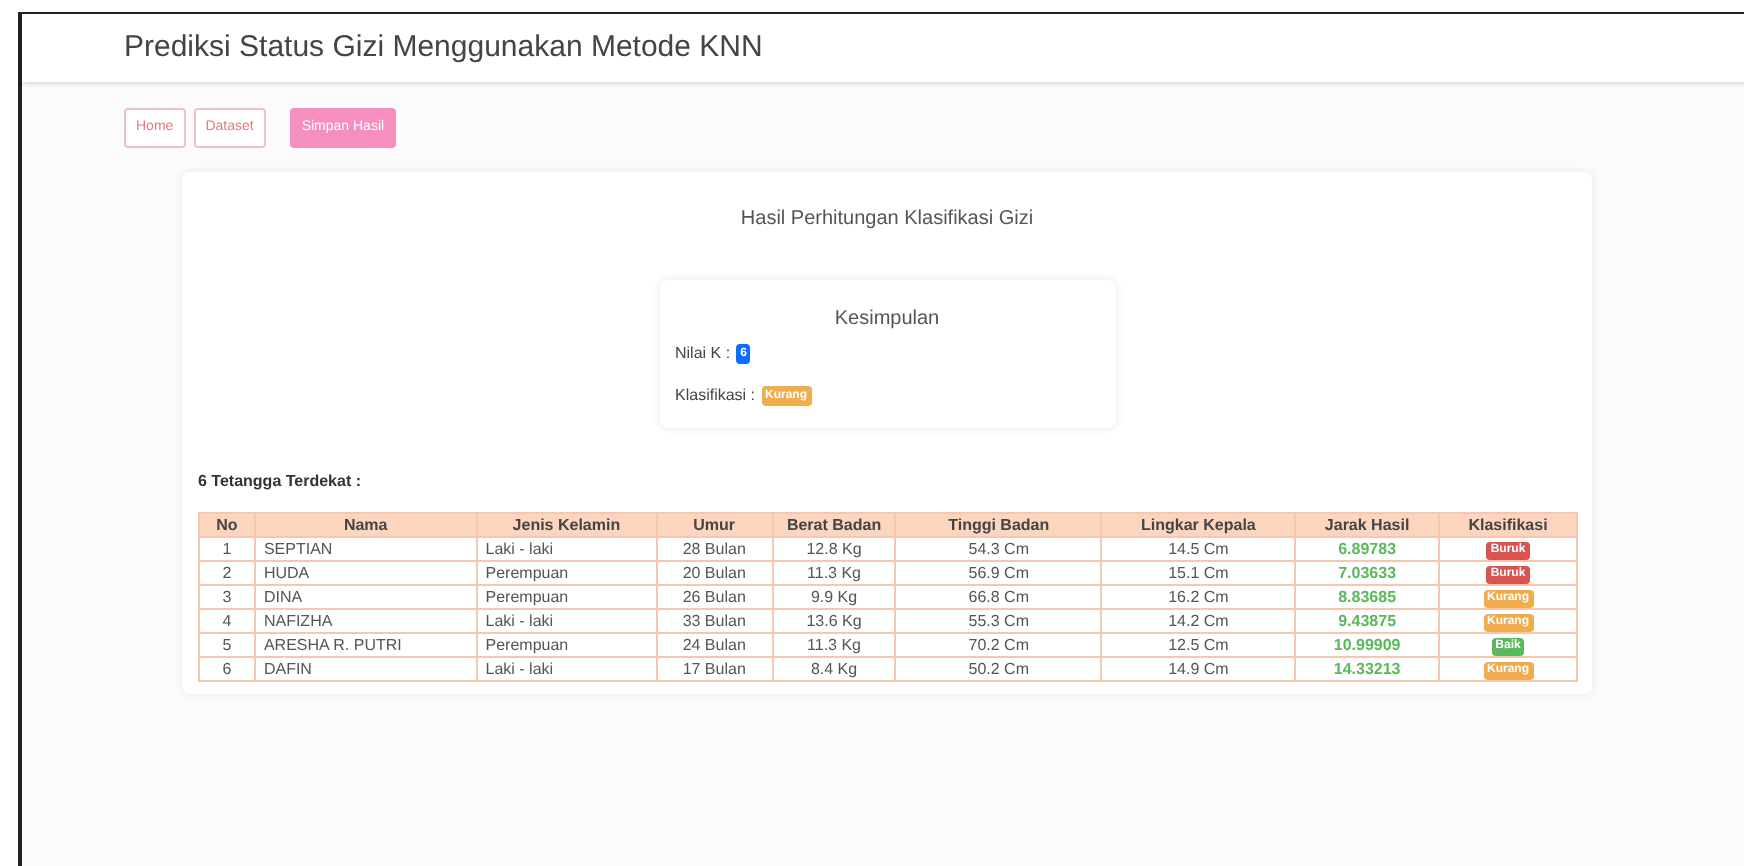 This screenshot has width=1744, height=866. I want to click on table-cell: 56.9 Cm, so click(998, 573).